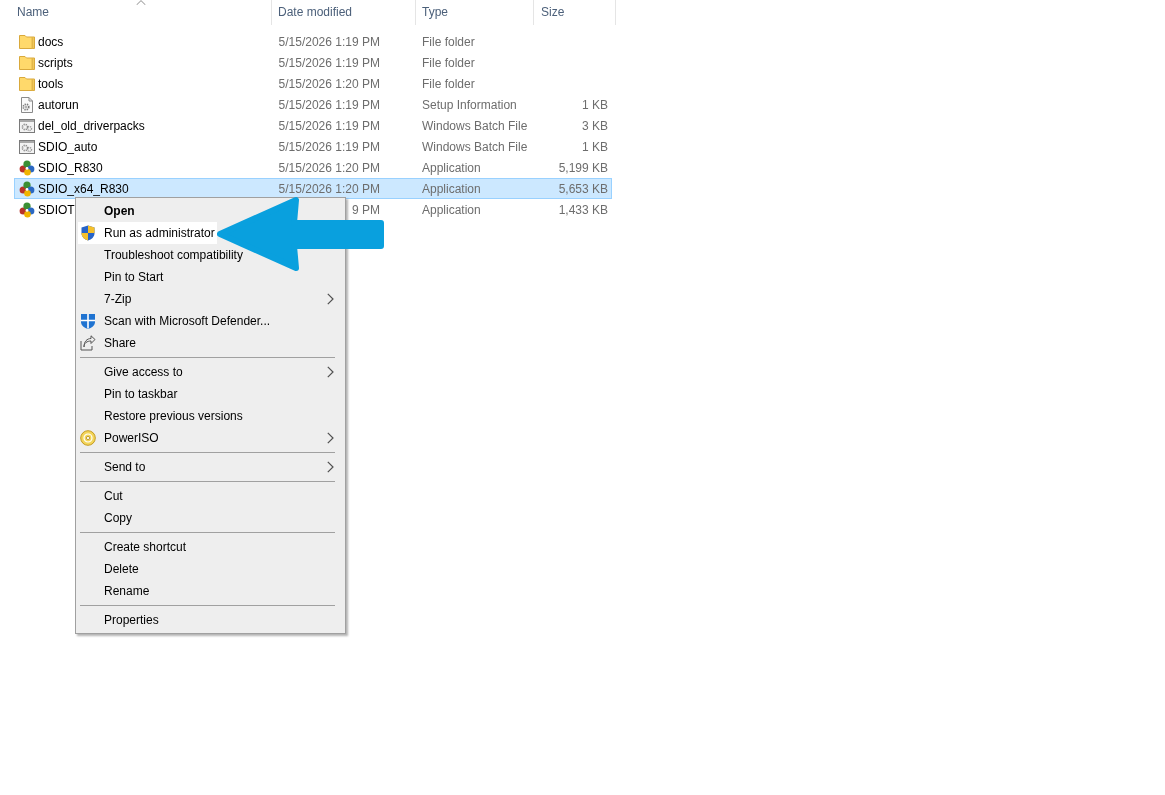 This screenshot has width=1165, height=795. Describe the element at coordinates (583, 188) in the screenshot. I see `file-size: 5,653 KB` at that location.